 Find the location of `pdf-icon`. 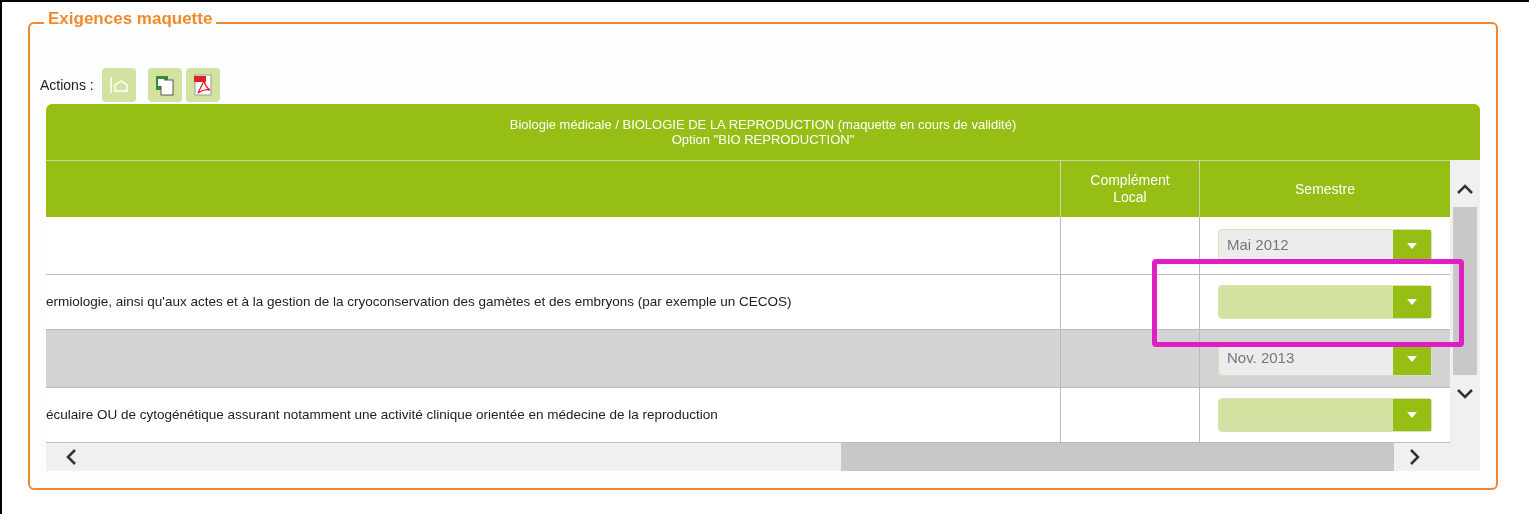

pdf-icon is located at coordinates (202, 85).